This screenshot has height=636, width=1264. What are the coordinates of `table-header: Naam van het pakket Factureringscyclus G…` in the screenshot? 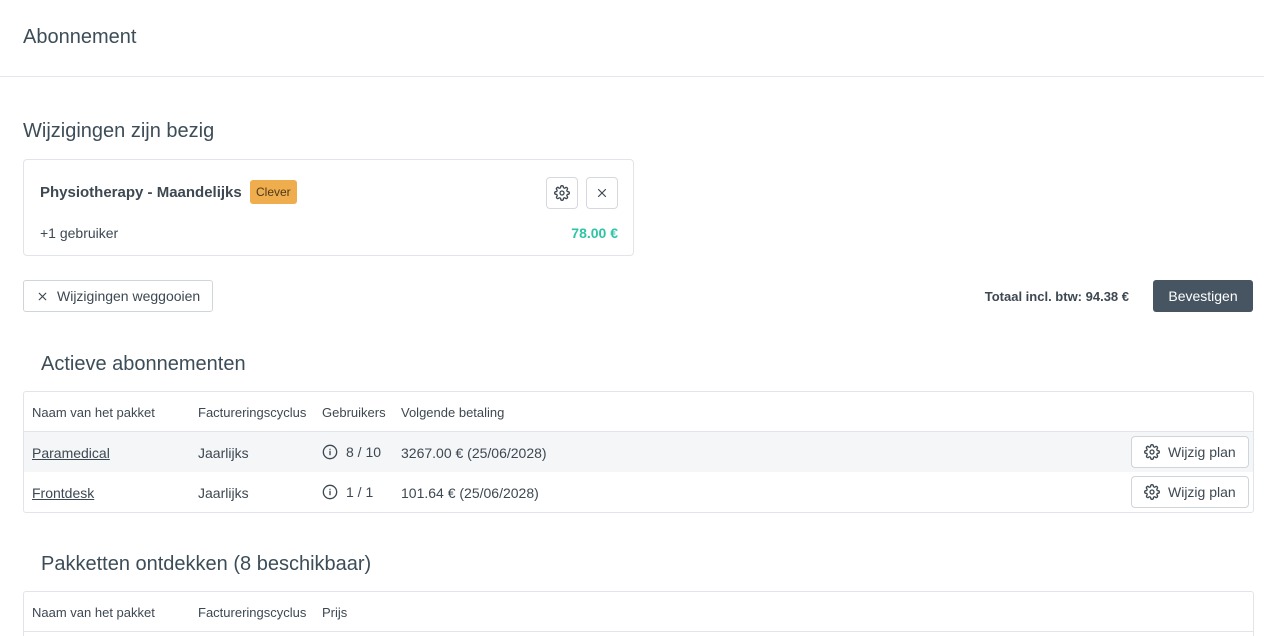 It's located at (638, 412).